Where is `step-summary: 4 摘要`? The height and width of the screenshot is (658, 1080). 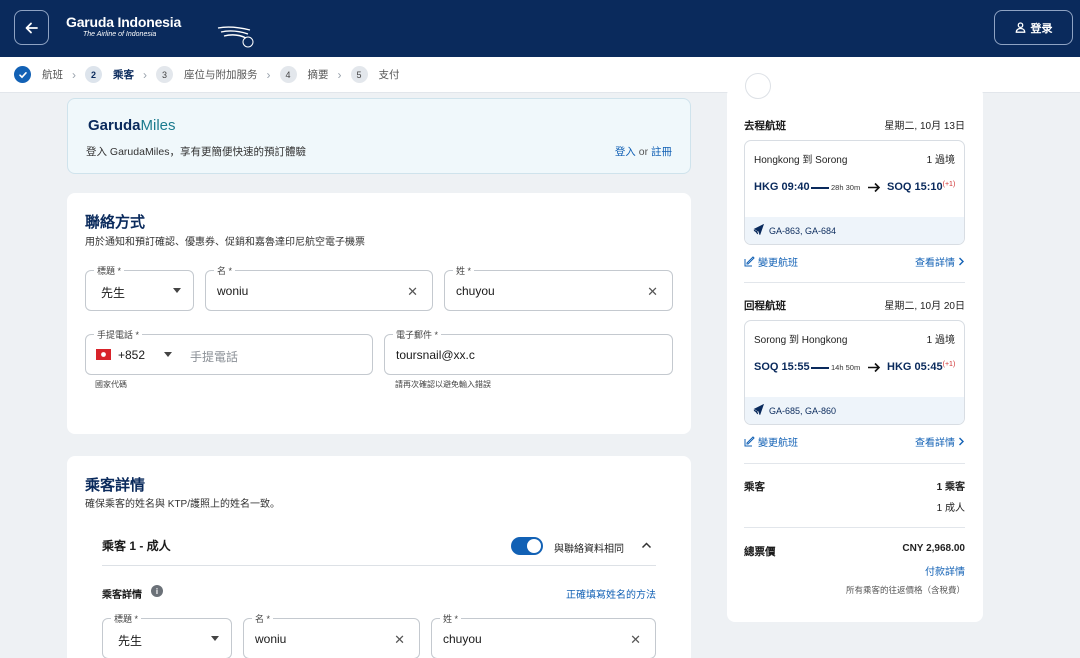
step-summary: 4 摘要 is located at coordinates (304, 74).